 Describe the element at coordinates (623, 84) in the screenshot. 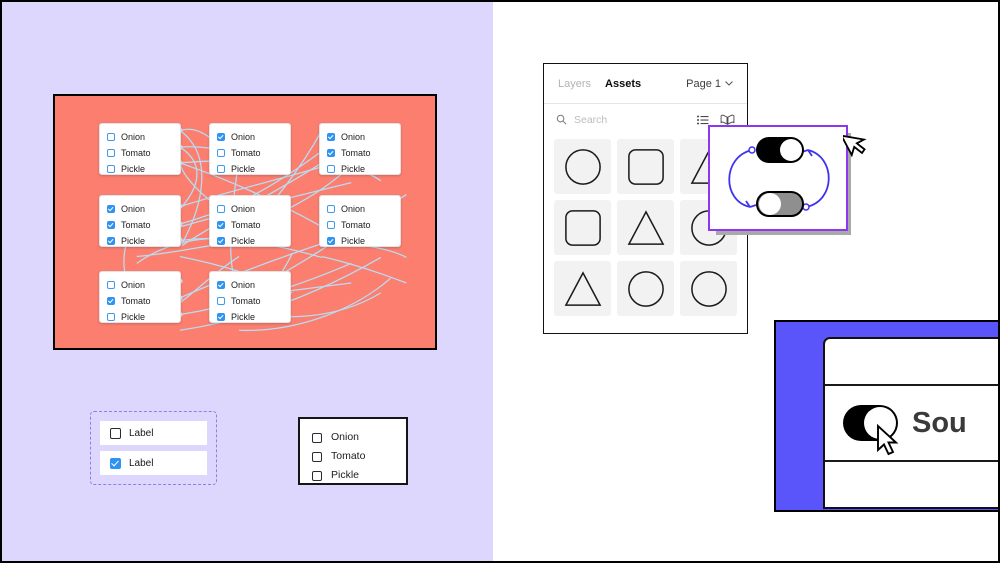

I see `tab-assets: Assets` at that location.